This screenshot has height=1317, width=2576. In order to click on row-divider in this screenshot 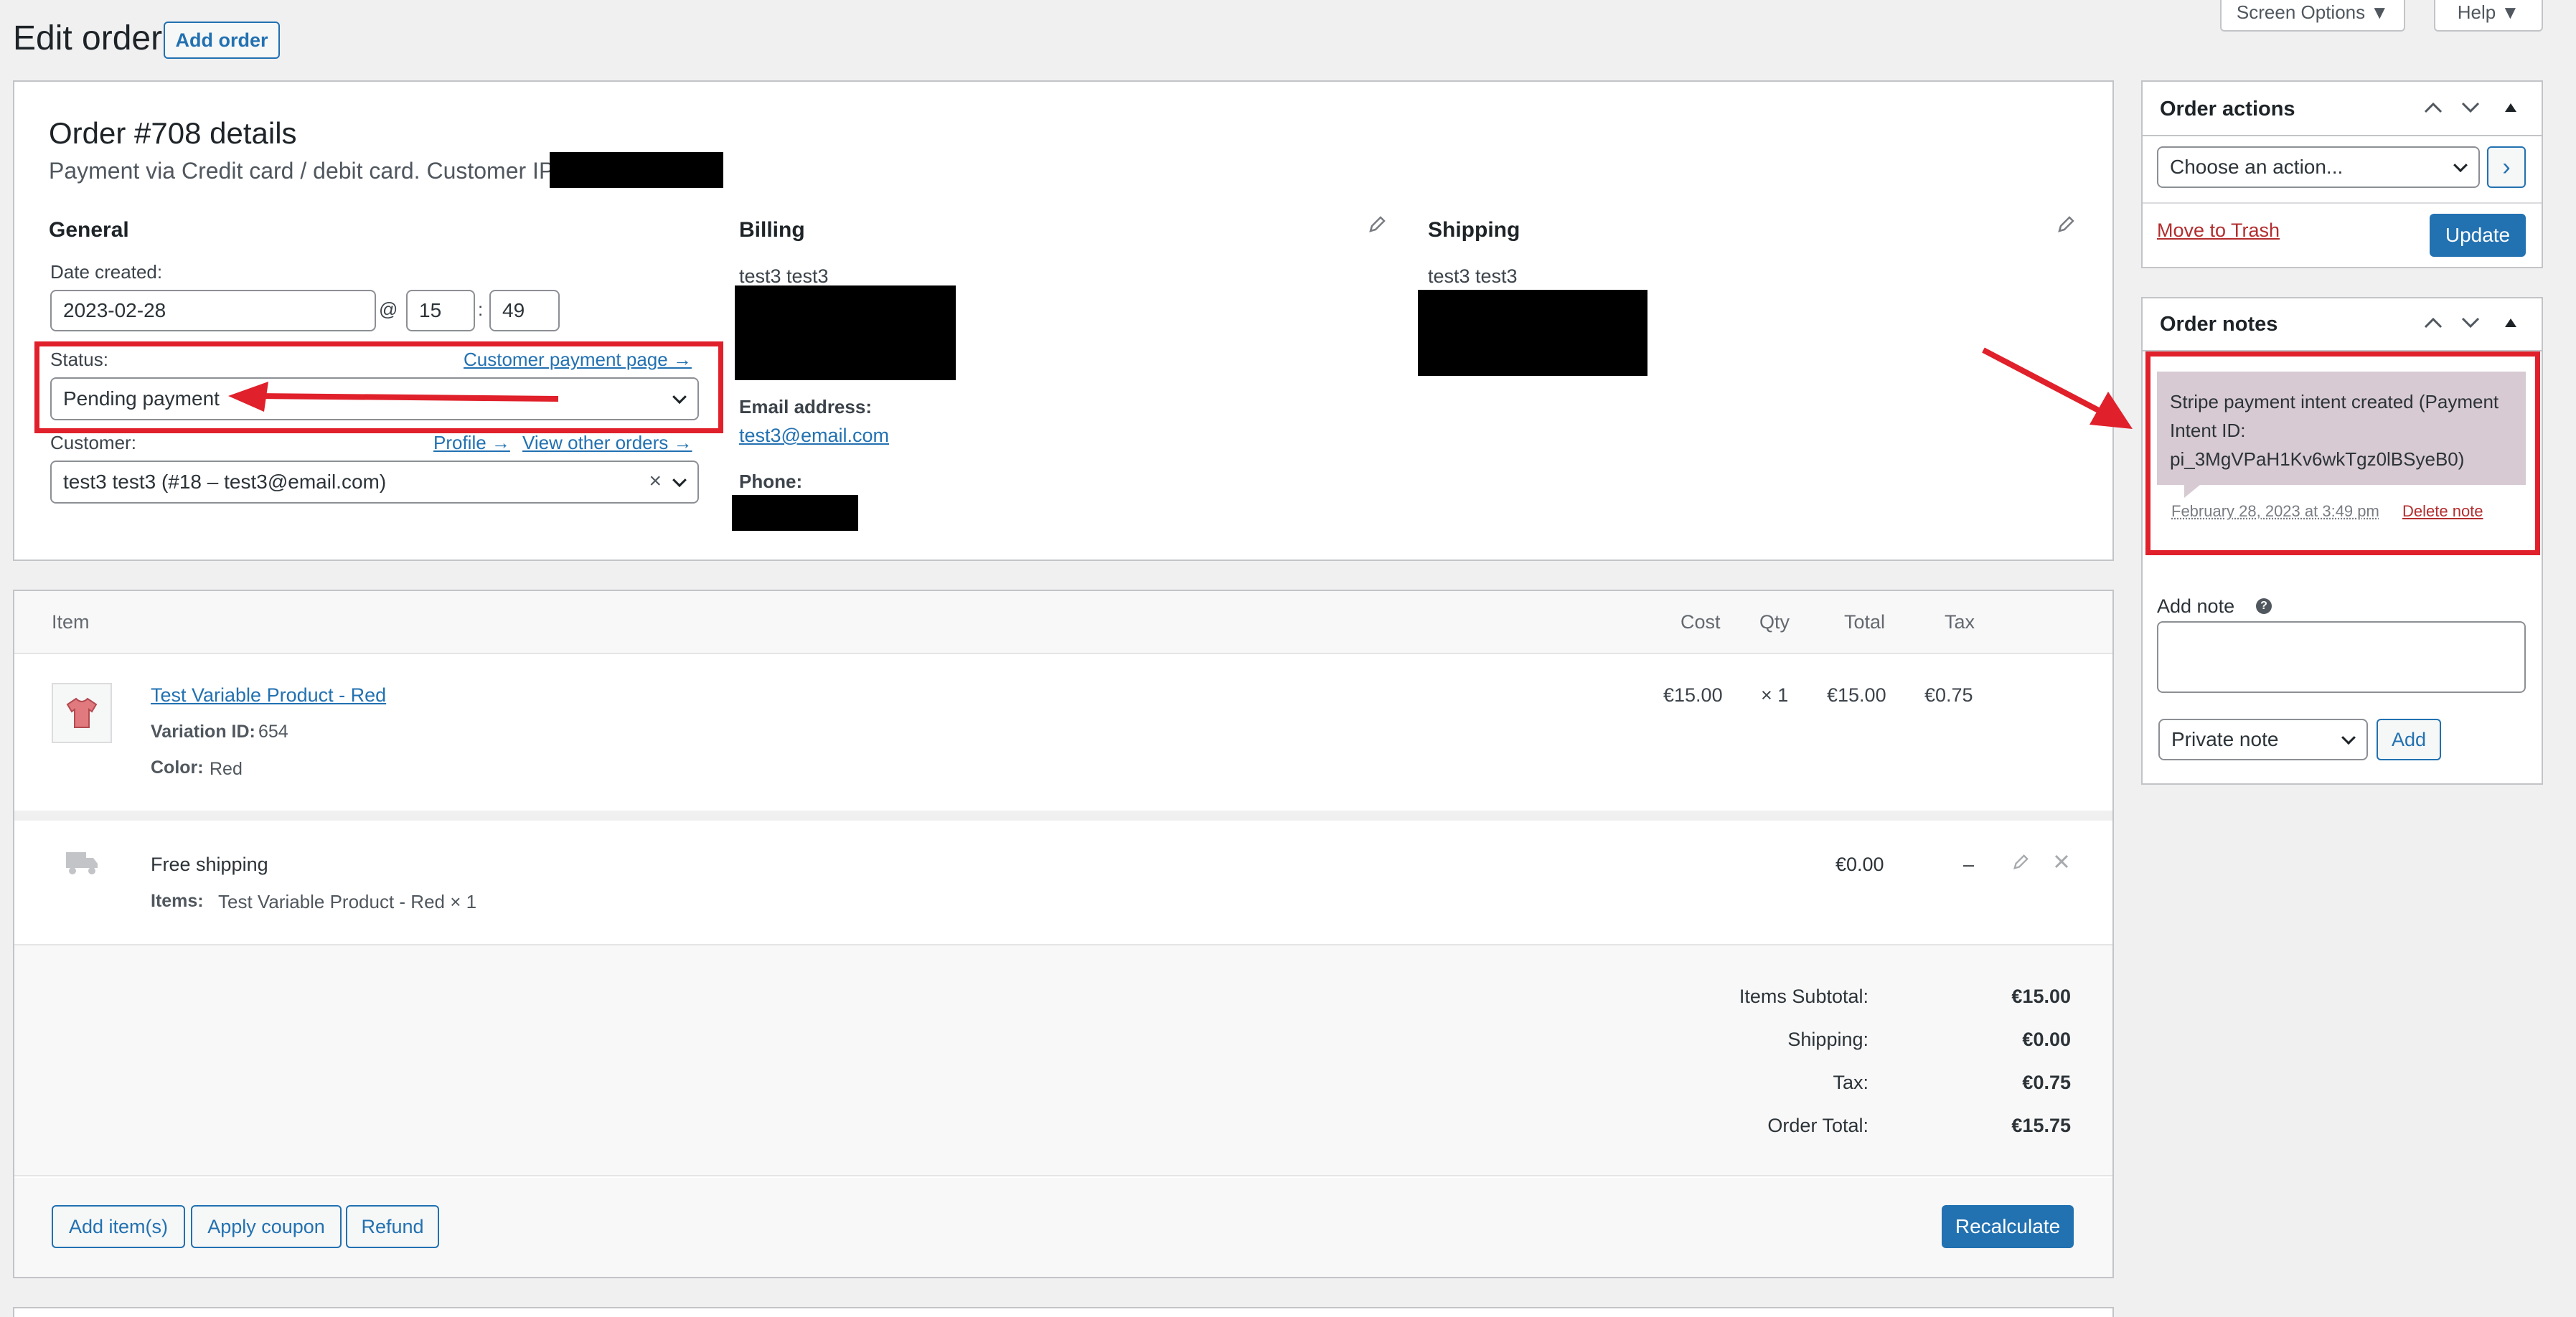, I will do `click(1063, 816)`.